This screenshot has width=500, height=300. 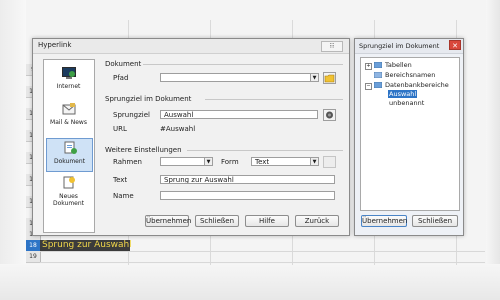 I want to click on sidebar-item-document: Dokument, so click(x=69, y=155).